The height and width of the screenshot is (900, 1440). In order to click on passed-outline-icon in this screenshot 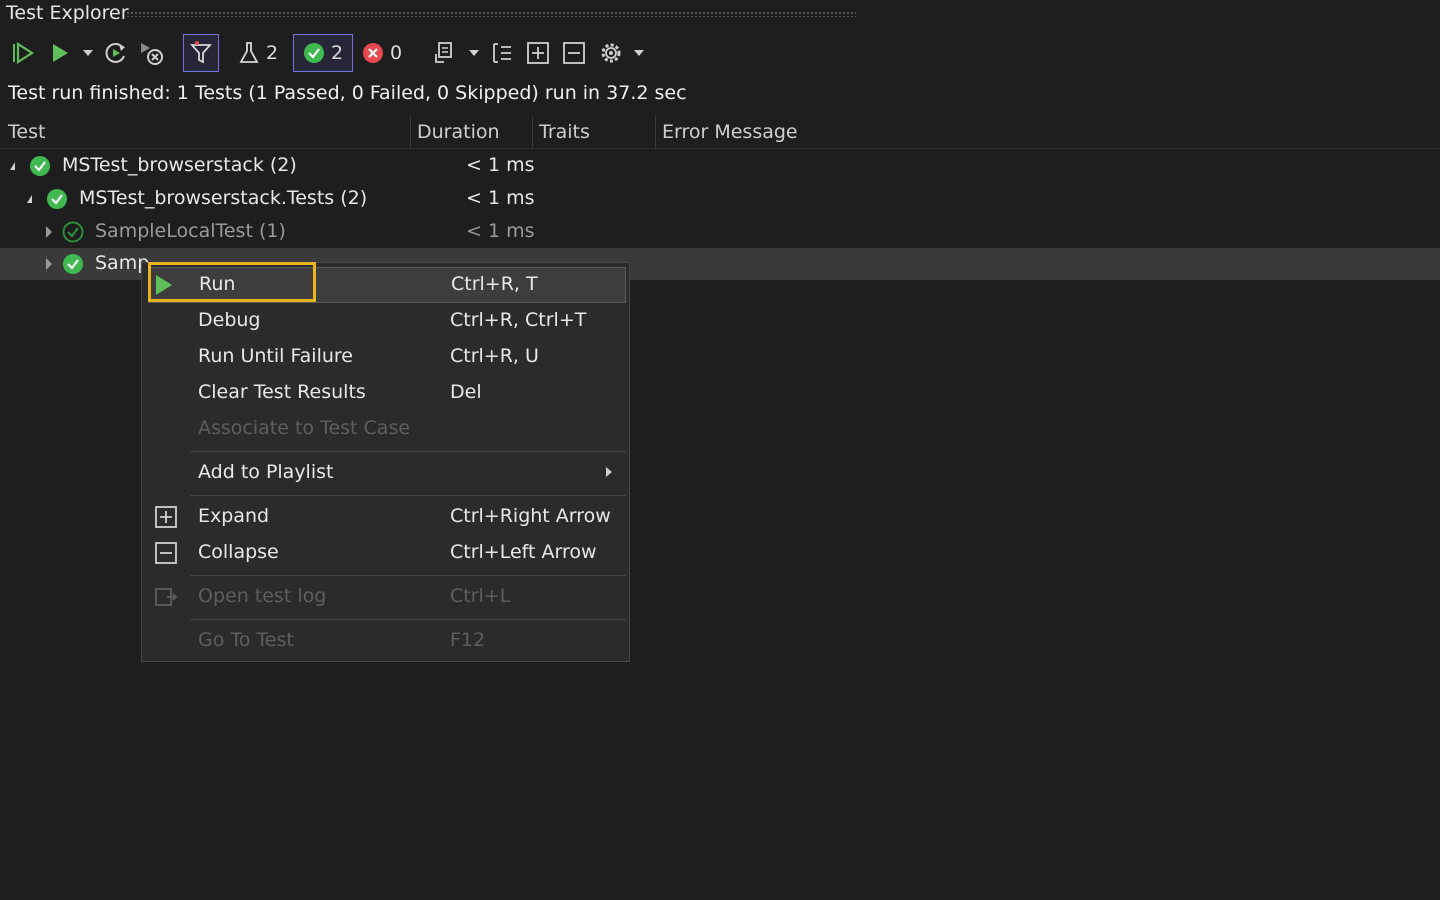, I will do `click(73, 232)`.